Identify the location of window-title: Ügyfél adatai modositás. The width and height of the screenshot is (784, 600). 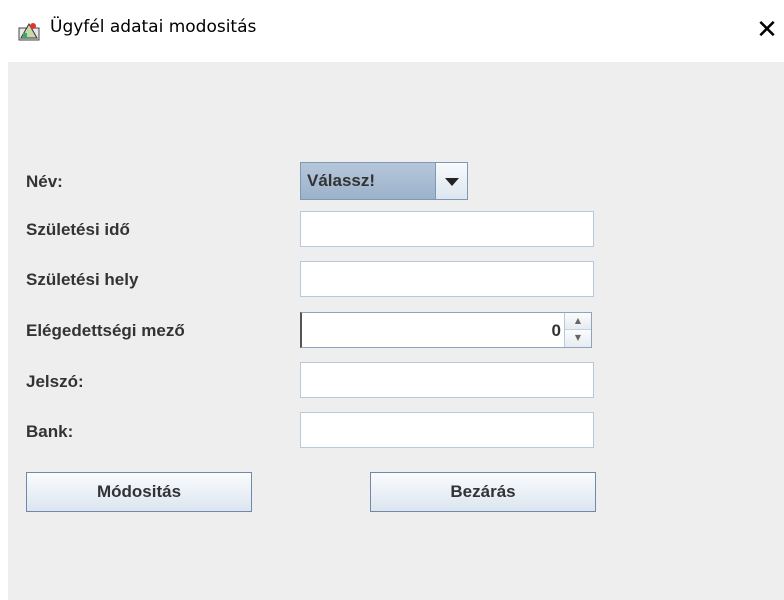
(153, 27).